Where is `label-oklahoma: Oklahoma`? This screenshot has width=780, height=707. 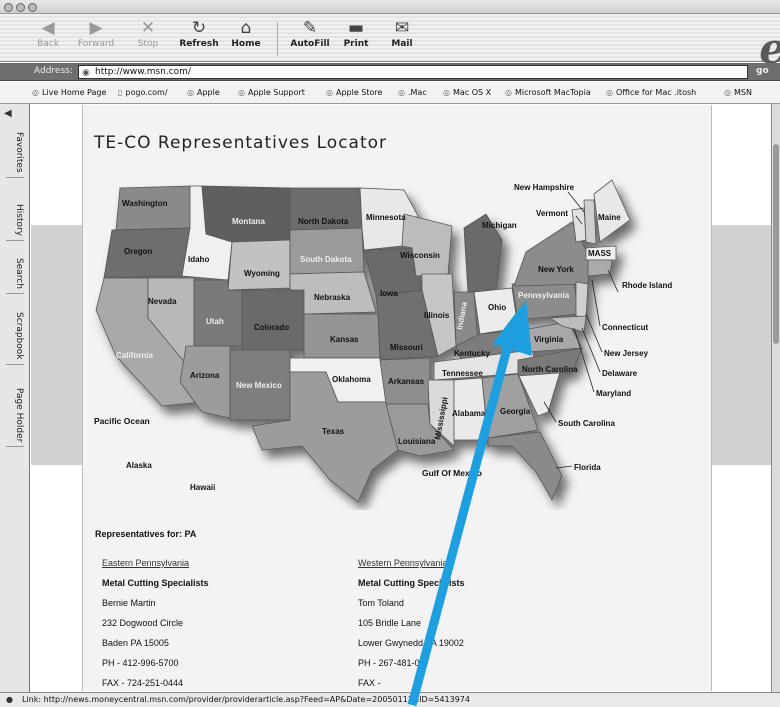 label-oklahoma: Oklahoma is located at coordinates (351, 379).